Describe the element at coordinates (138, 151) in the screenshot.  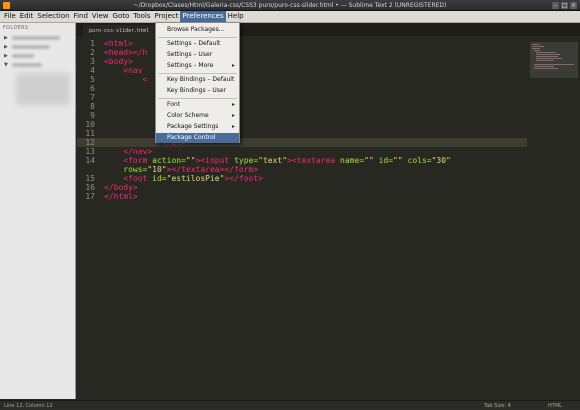
I see `code-token: </nav>` at that location.